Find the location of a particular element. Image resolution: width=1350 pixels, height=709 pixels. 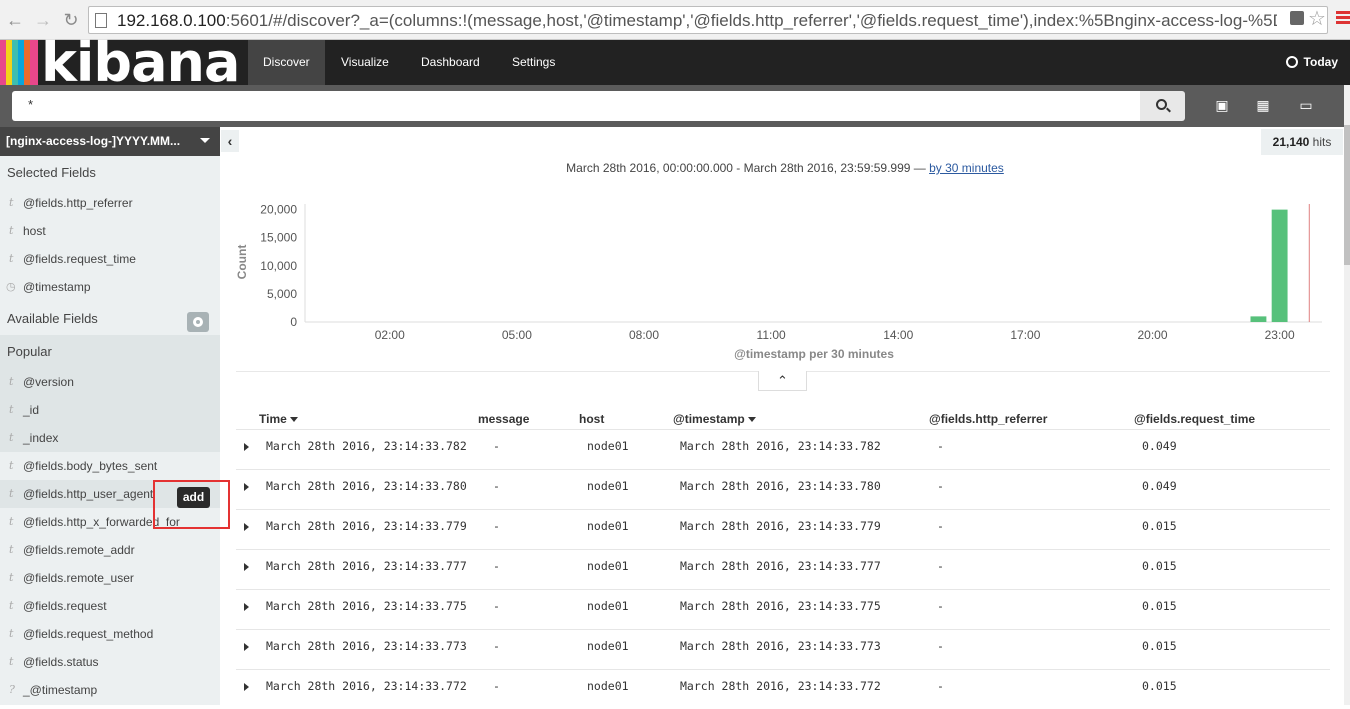

tab-settings: Settings is located at coordinates (533, 62).